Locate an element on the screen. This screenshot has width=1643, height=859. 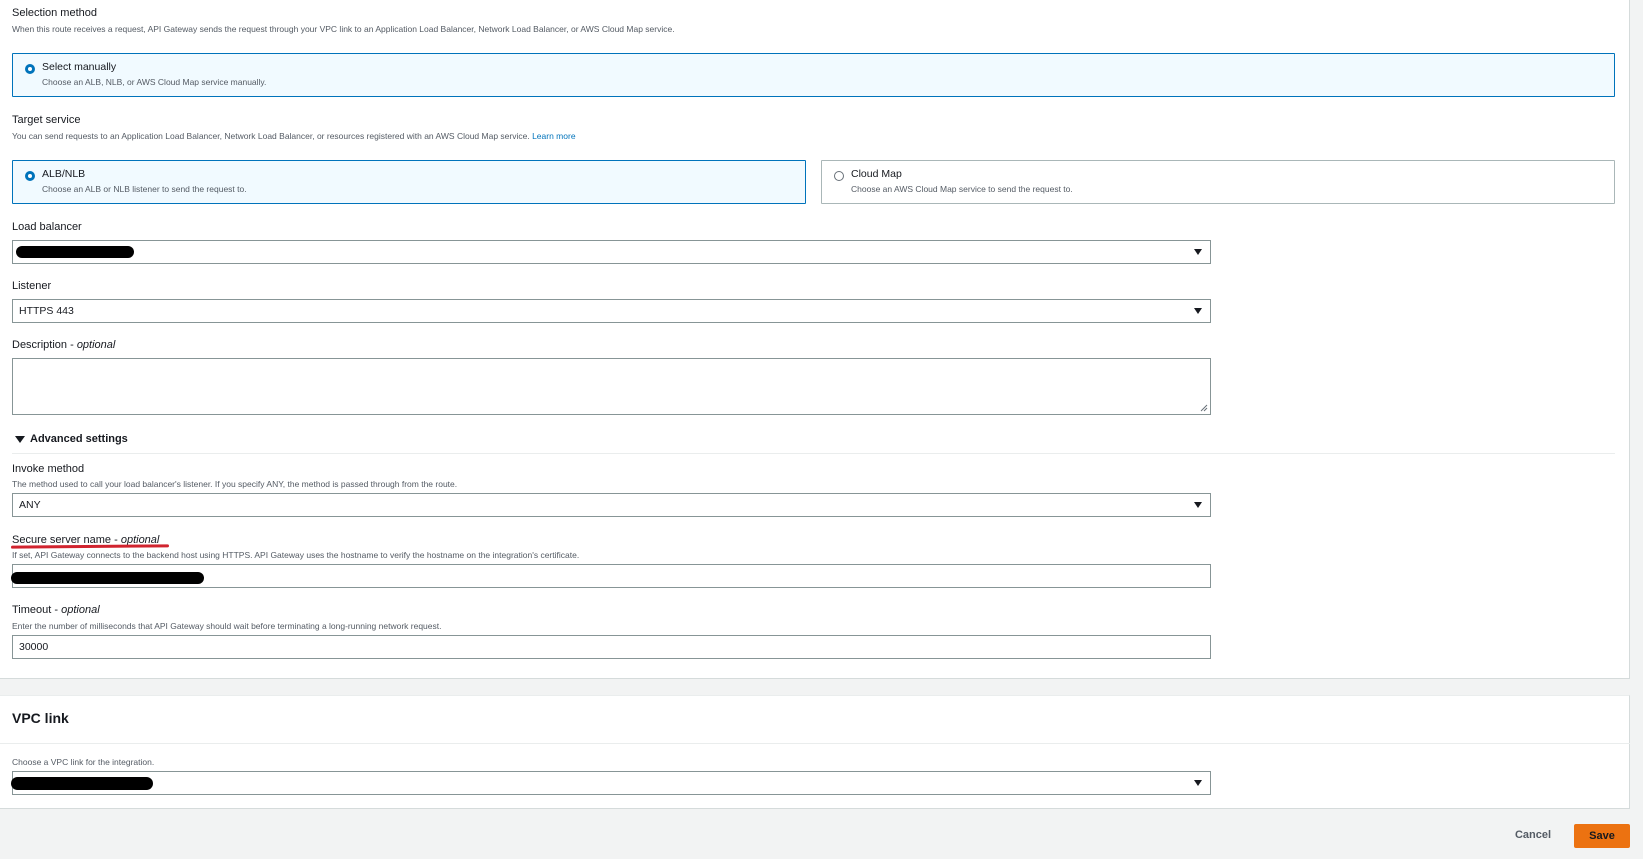
invoke-method-select: ANY is located at coordinates (611, 505).